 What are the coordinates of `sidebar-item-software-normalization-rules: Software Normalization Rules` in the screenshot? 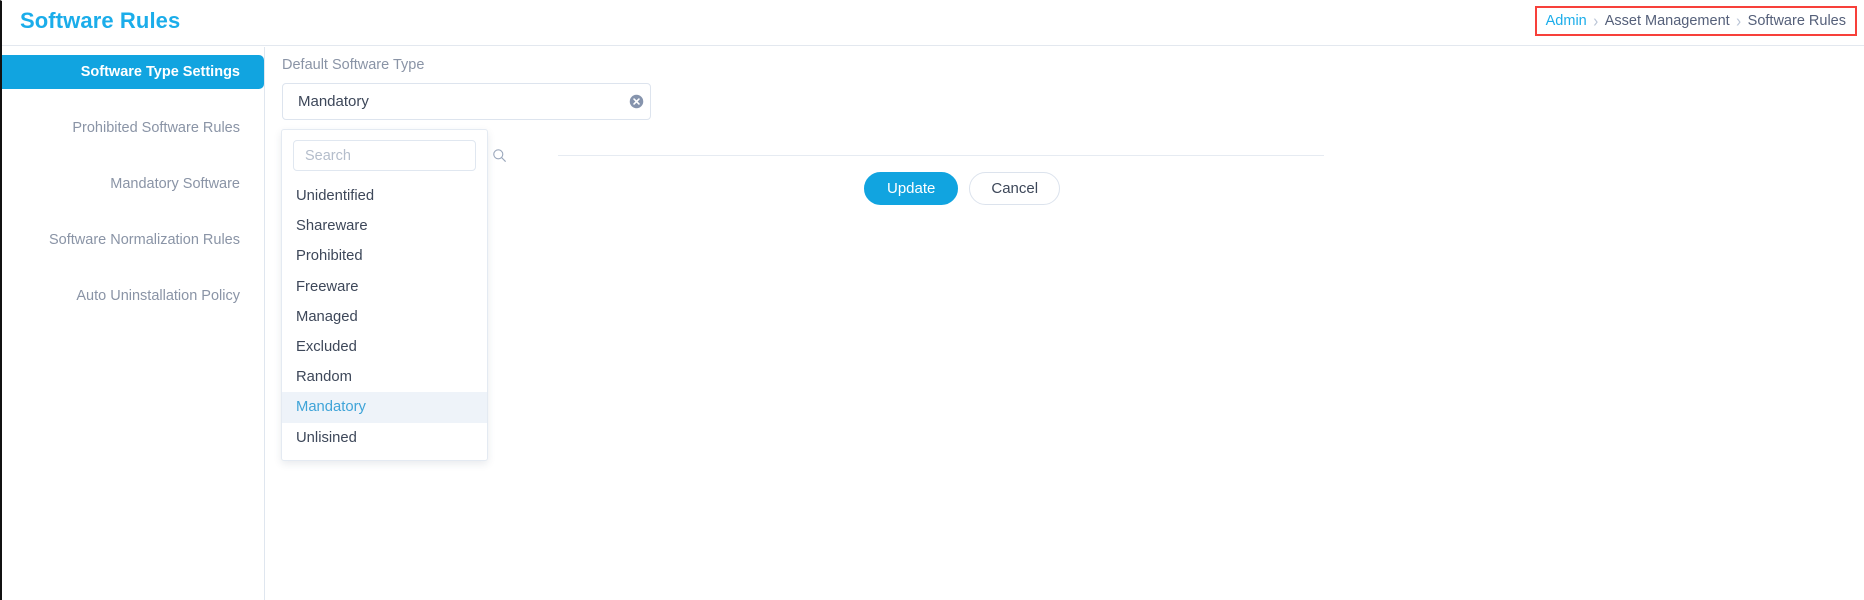 It's located at (133, 240).